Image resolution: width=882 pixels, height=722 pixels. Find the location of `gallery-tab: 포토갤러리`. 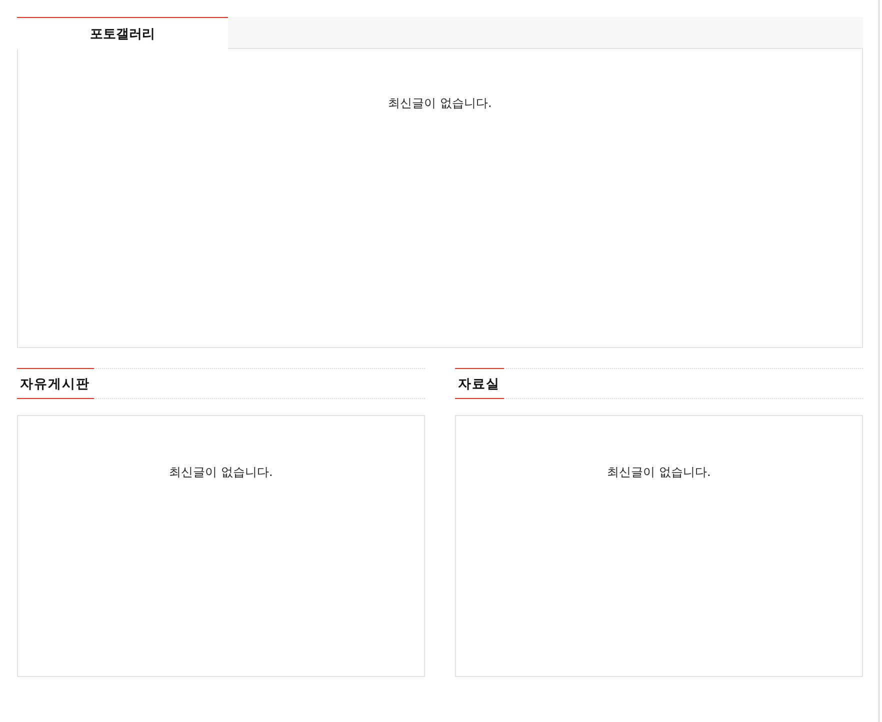

gallery-tab: 포토갤러리 is located at coordinates (122, 33).